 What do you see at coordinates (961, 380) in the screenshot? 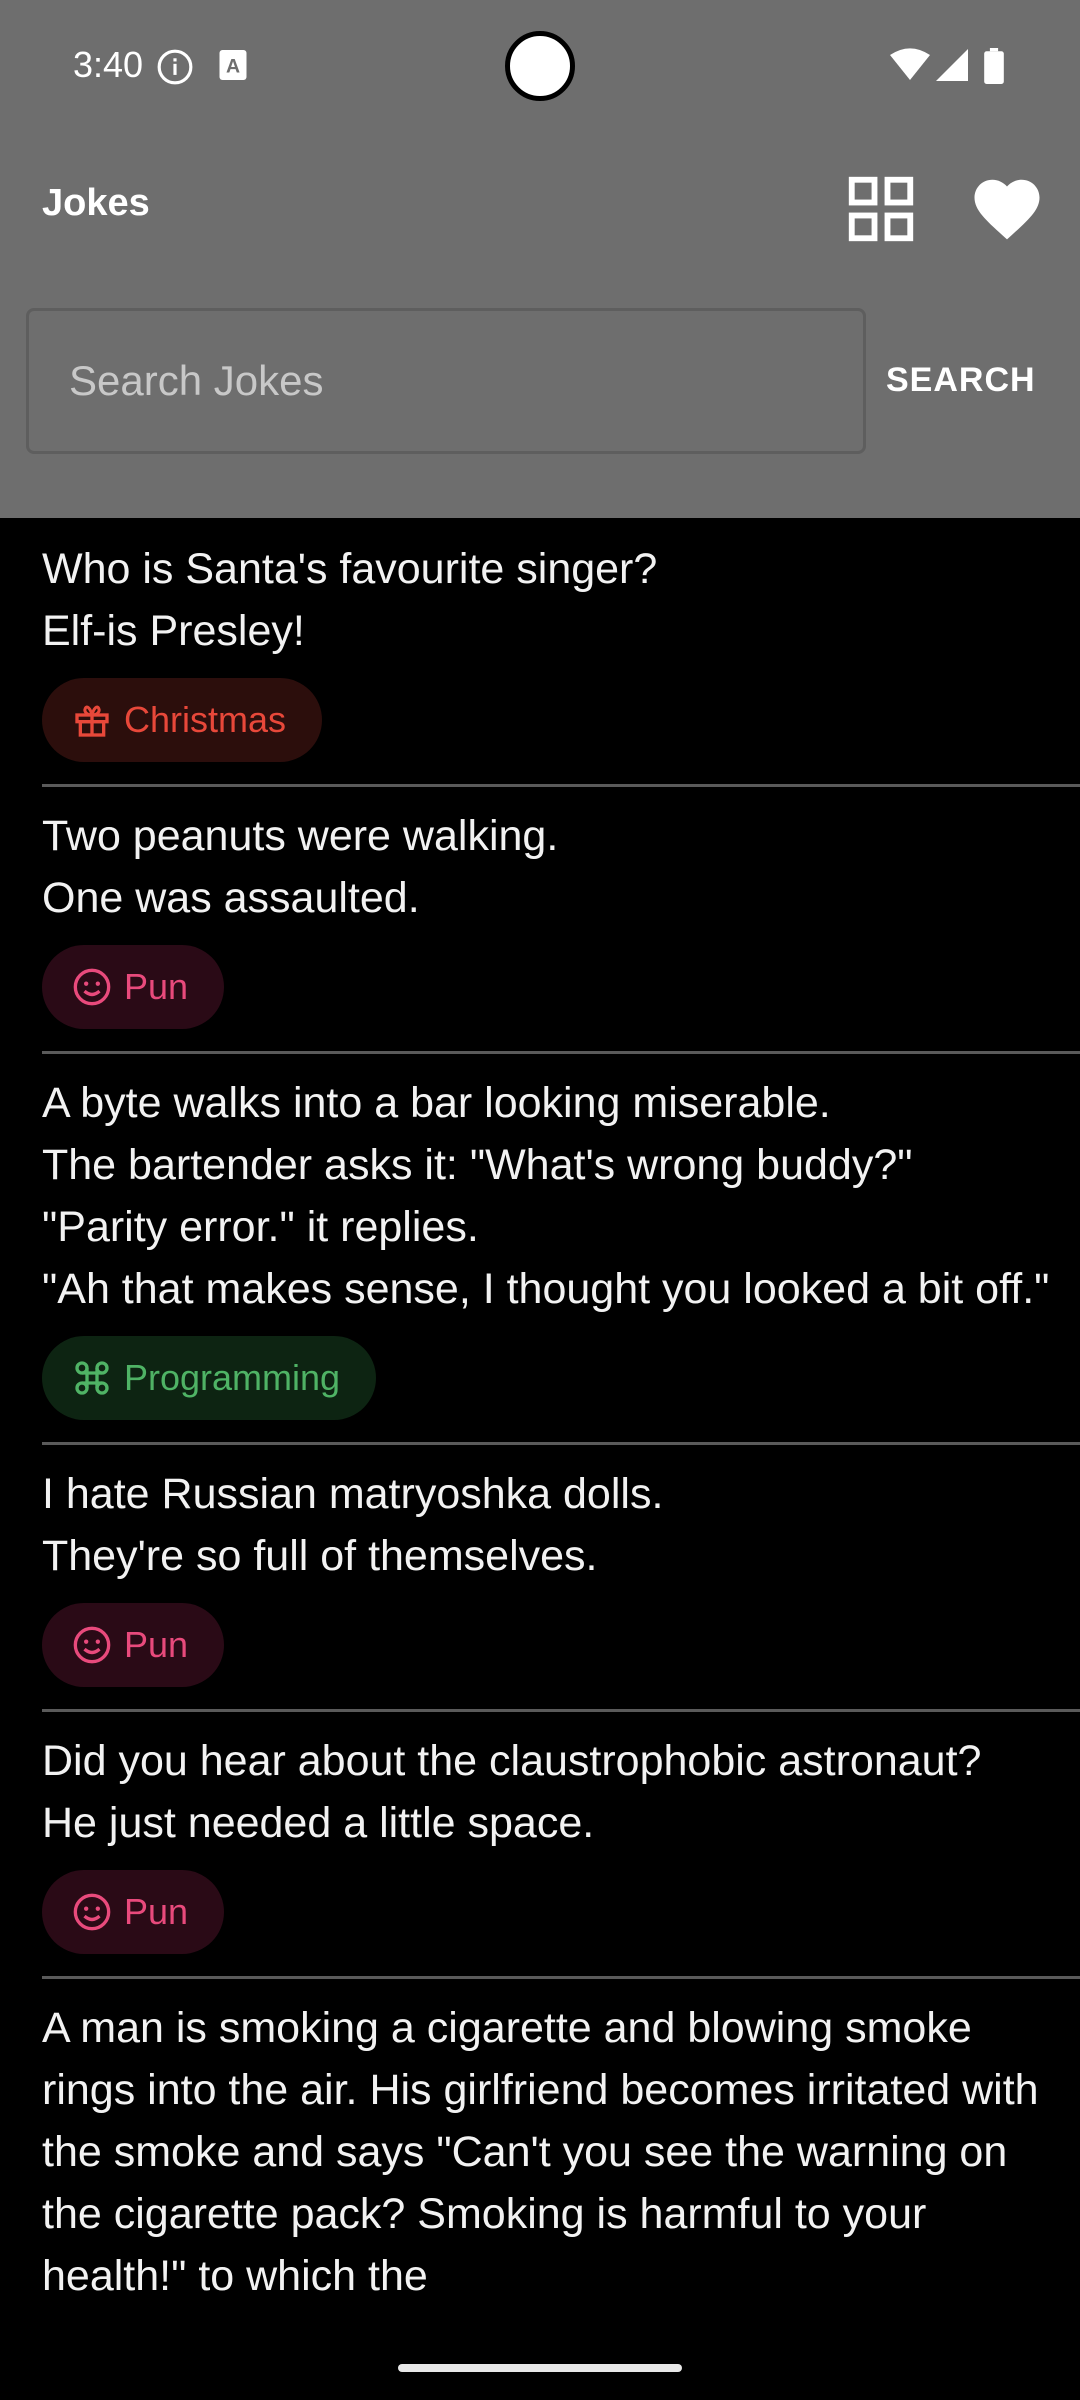
I see `search-button: SEARCH` at bounding box center [961, 380].